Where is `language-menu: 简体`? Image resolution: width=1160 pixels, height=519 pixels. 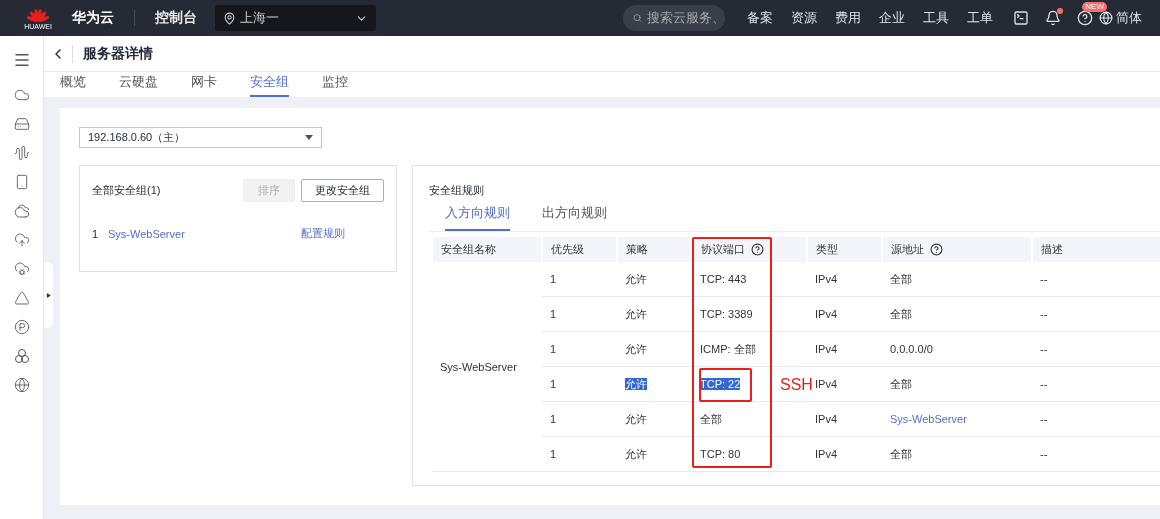 language-menu: 简体 is located at coordinates (1120, 18).